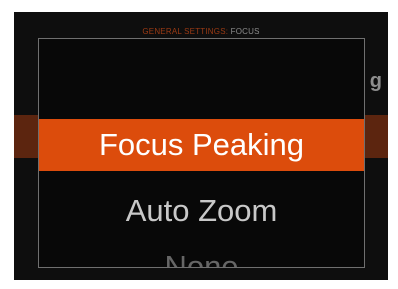  What do you see at coordinates (375, 81) in the screenshot?
I see `background-setting-label: g` at bounding box center [375, 81].